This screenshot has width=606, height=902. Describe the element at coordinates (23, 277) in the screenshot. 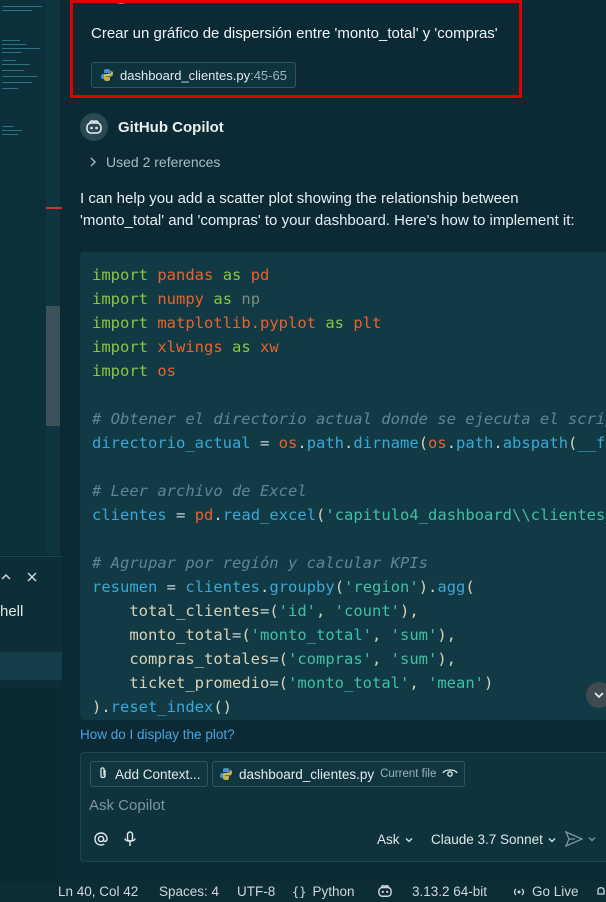

I see `minimap` at that location.